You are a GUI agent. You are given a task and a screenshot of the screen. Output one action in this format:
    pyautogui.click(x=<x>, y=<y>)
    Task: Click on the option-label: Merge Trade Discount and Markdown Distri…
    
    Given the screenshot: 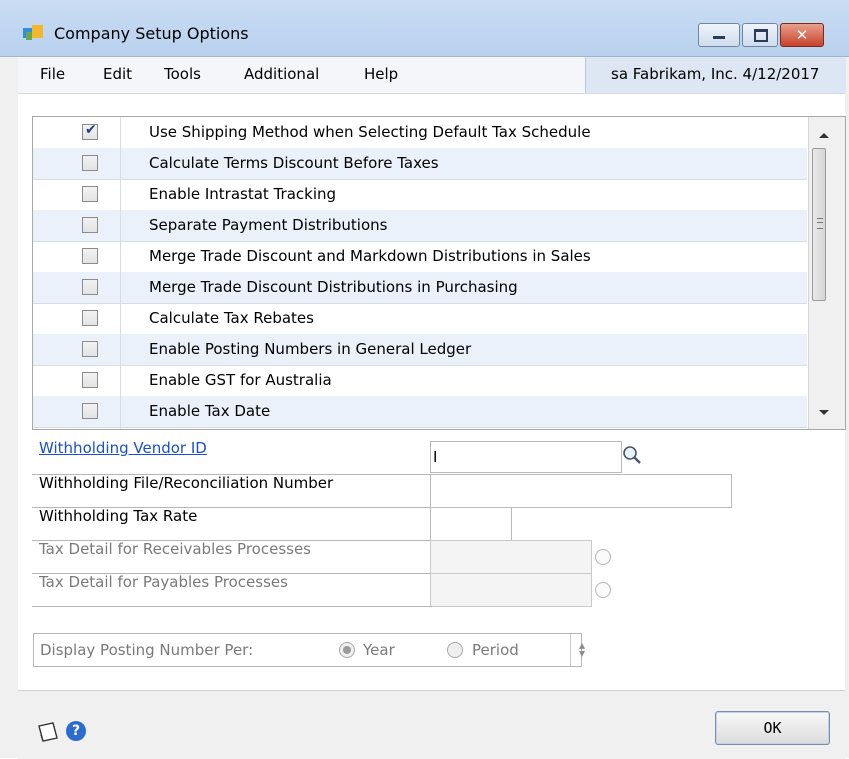 What is the action you would take?
    pyautogui.click(x=370, y=256)
    